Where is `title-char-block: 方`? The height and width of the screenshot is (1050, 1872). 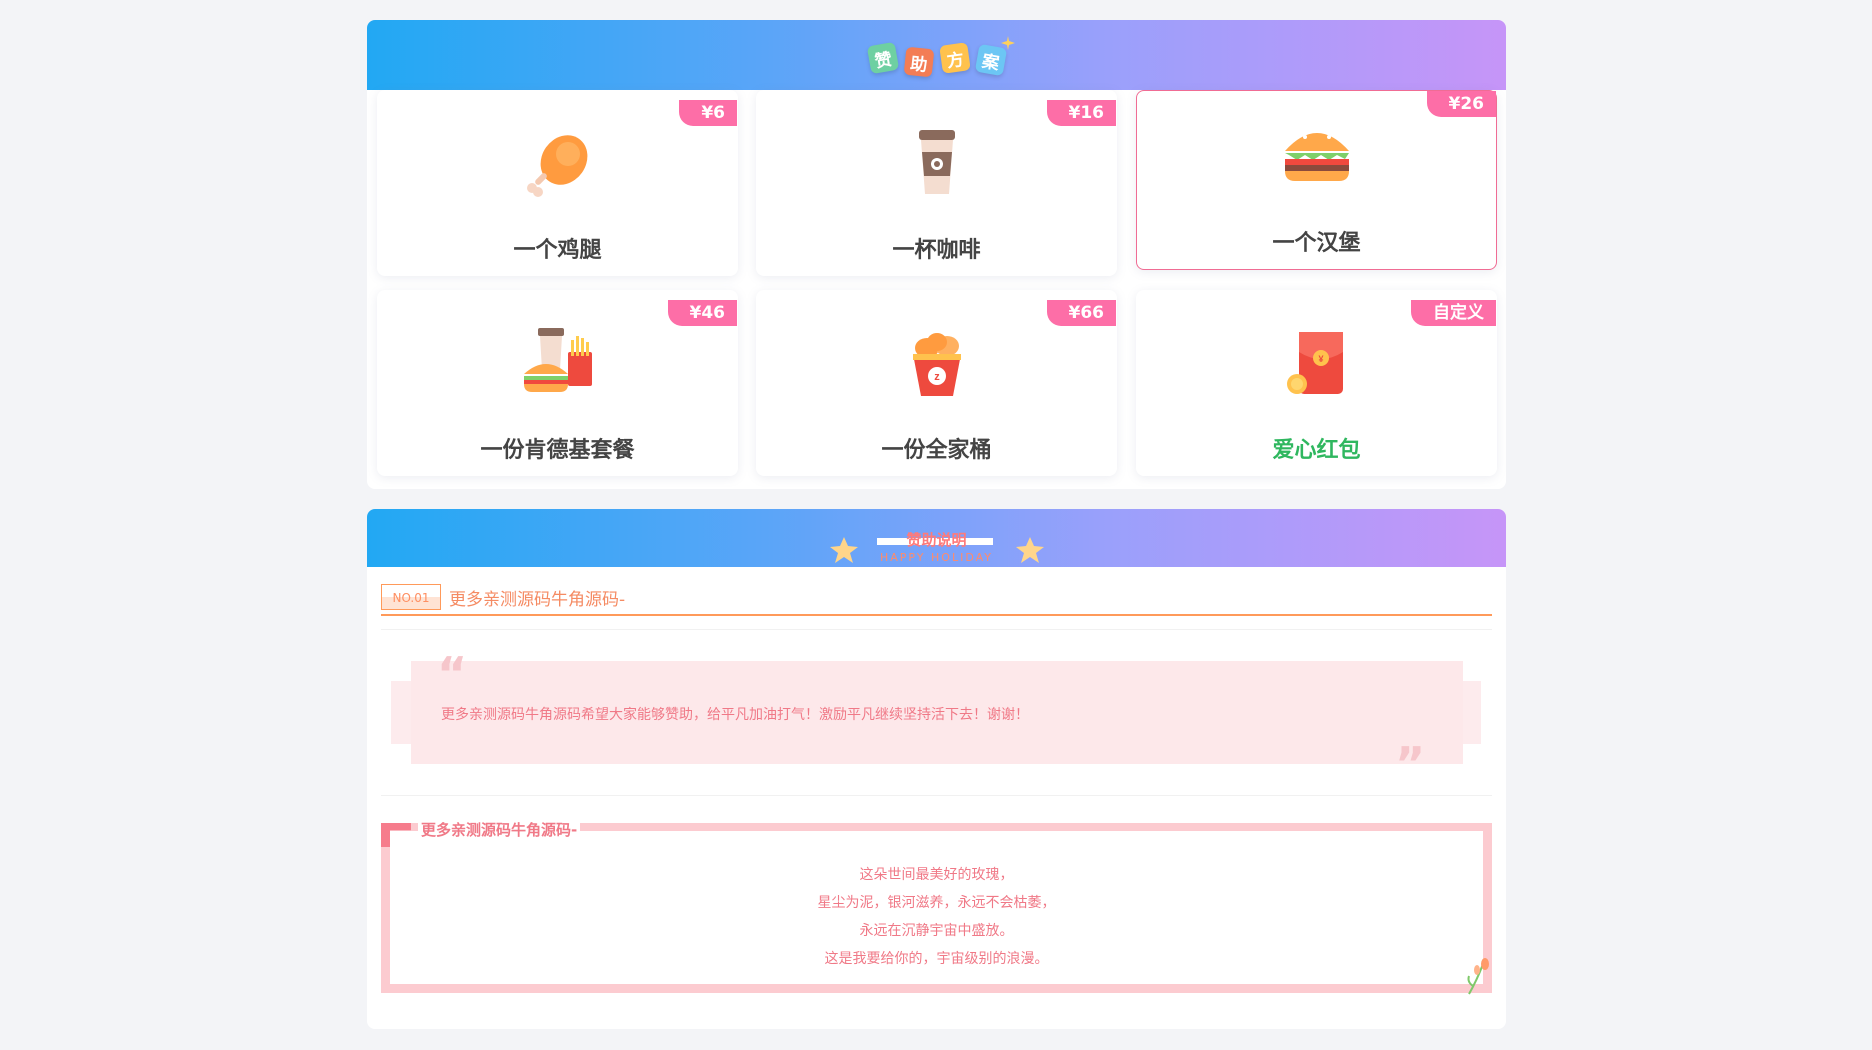 title-char-block: 方 is located at coordinates (954, 58).